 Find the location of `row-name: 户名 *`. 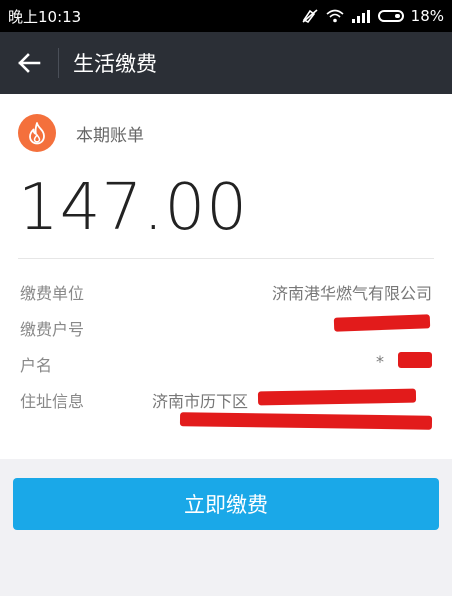

row-name: 户名 * is located at coordinates (226, 364).